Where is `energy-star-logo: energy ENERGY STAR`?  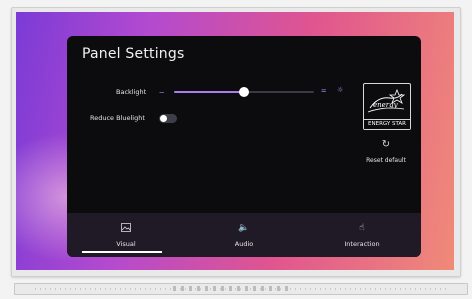
energy-star-logo: energy ENERGY STAR is located at coordinates (387, 106).